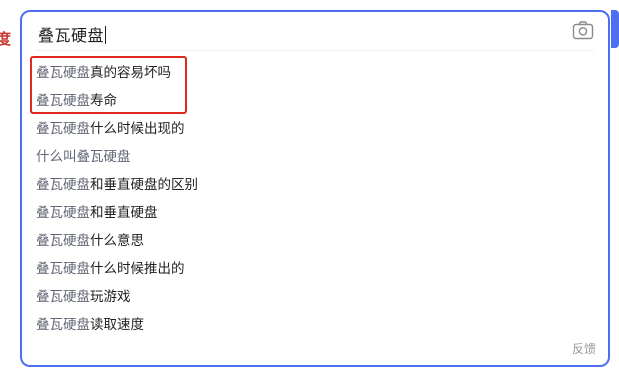  Describe the element at coordinates (315, 31) in the screenshot. I see `search-input: 叠瓦硬盘` at that location.